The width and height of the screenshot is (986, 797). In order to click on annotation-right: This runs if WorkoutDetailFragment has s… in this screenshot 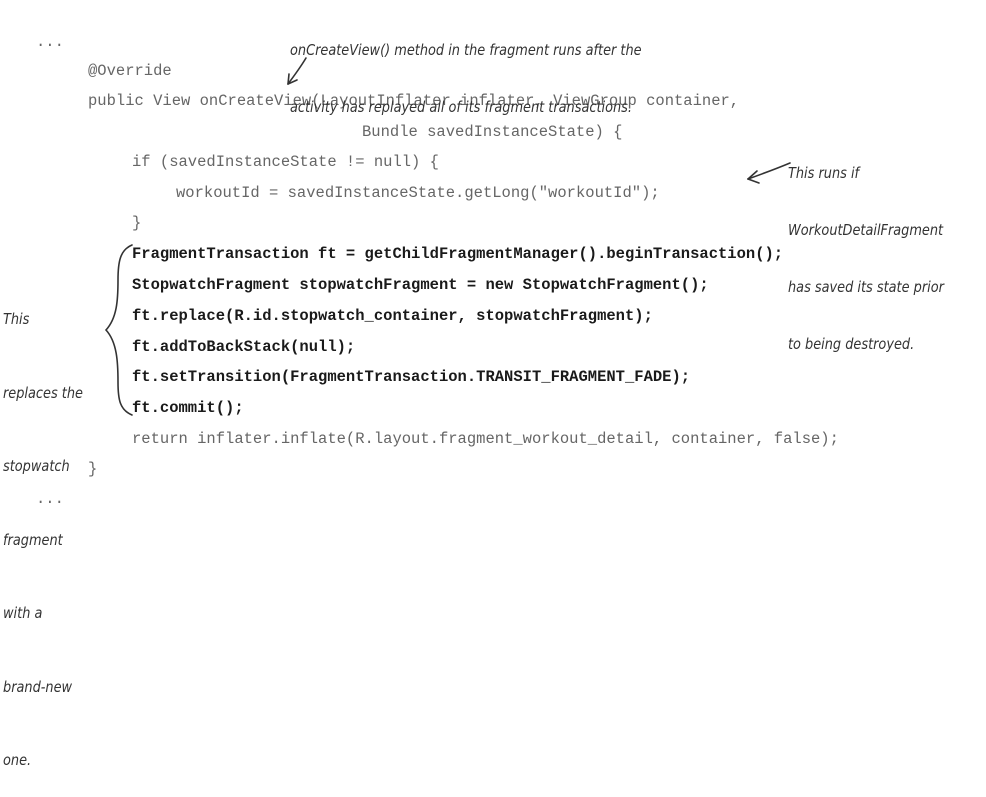, I will do `click(866, 249)`.